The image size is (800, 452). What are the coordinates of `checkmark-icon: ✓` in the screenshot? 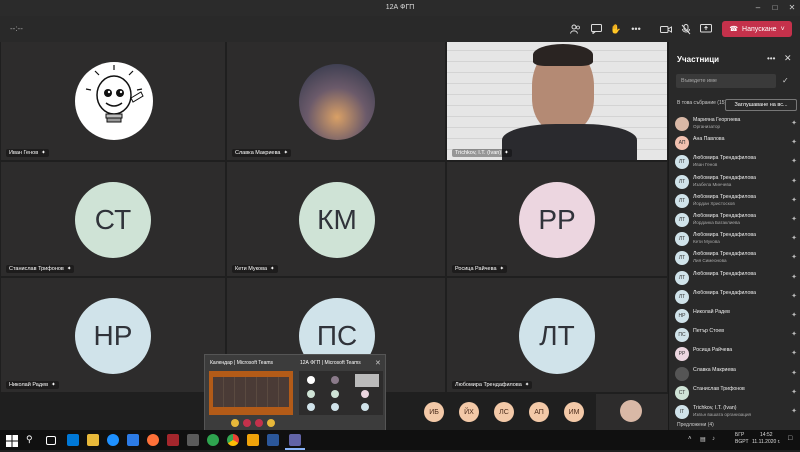 It's located at (785, 80).